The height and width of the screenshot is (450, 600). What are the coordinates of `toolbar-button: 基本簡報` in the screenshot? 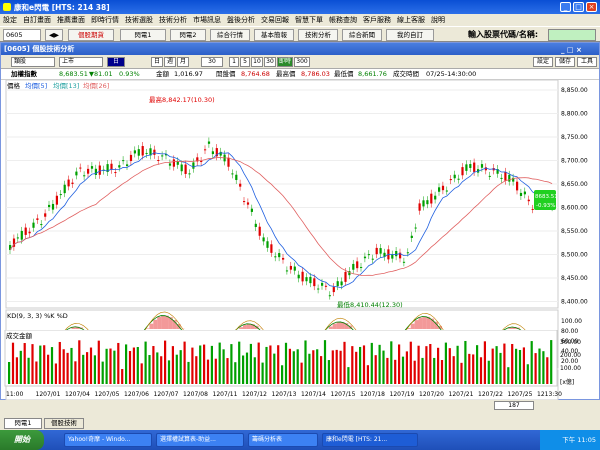 It's located at (274, 35).